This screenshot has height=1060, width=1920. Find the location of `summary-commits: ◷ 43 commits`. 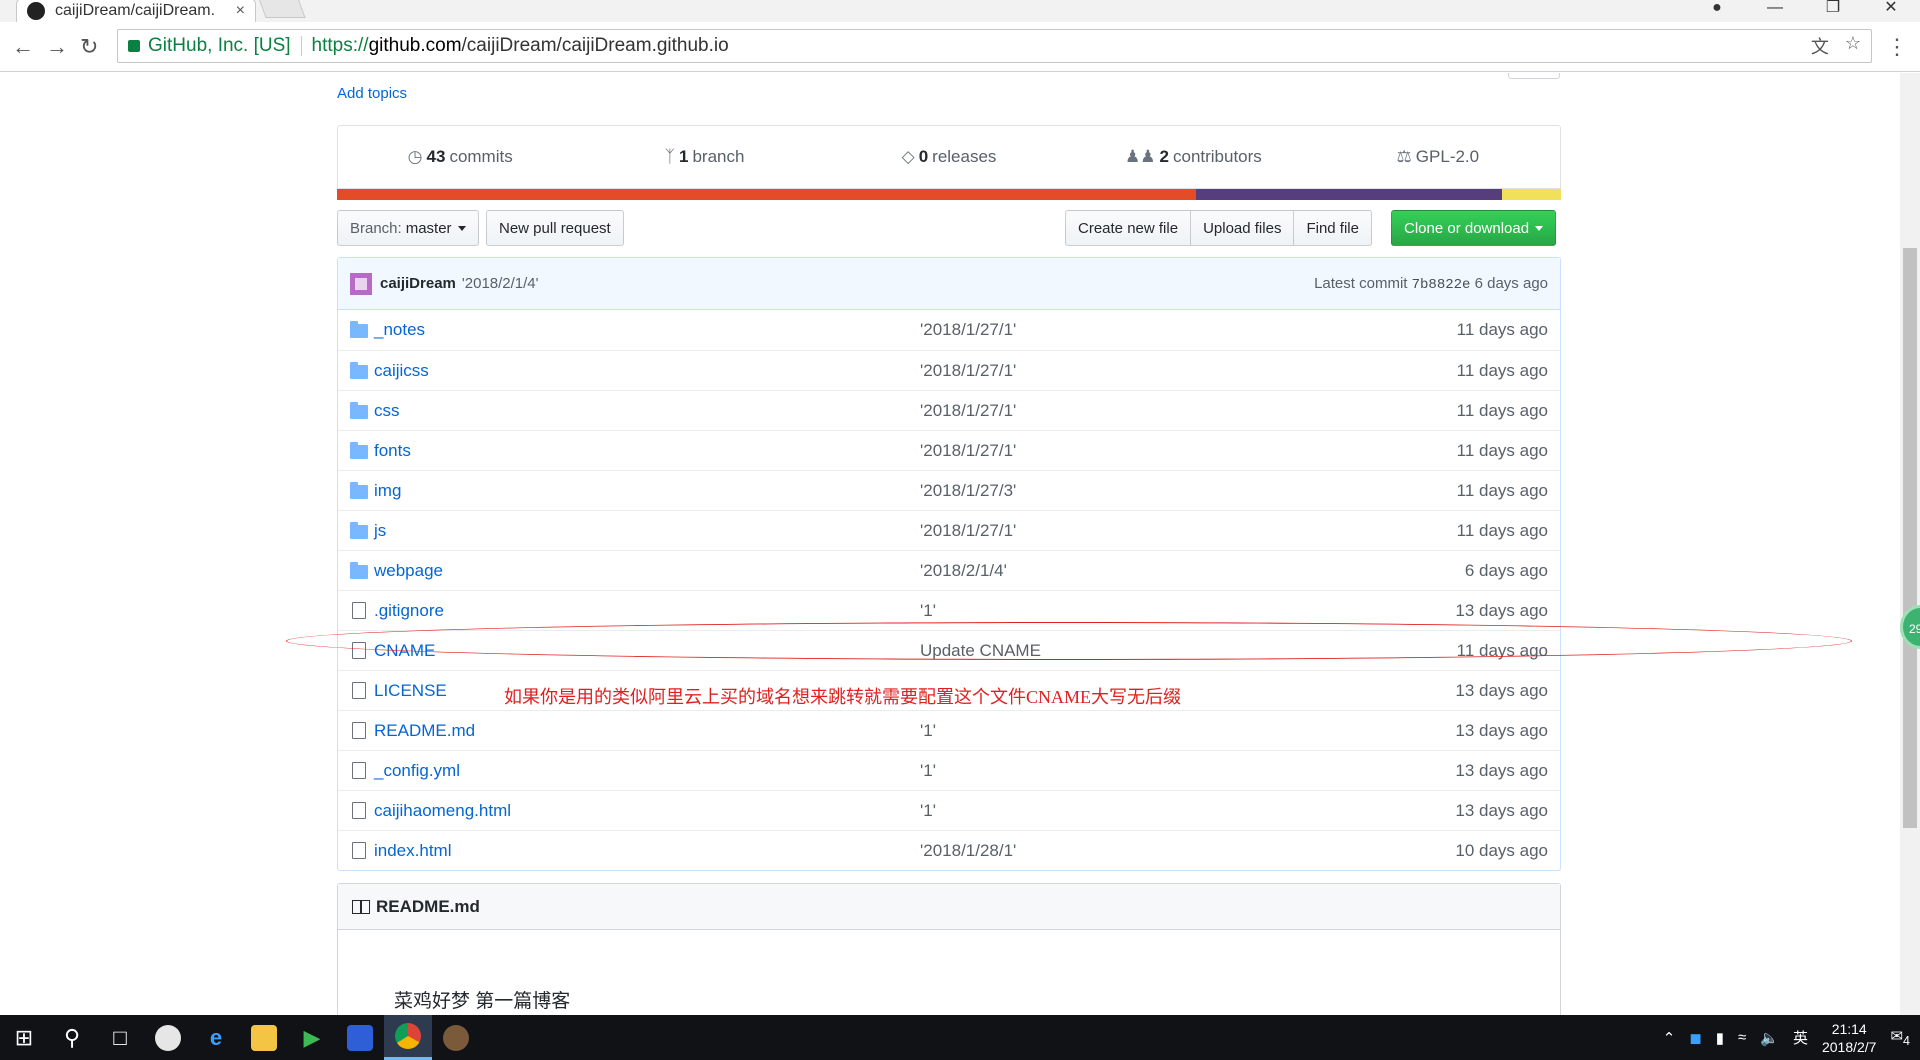

summary-commits: ◷ 43 commits is located at coordinates (460, 157).